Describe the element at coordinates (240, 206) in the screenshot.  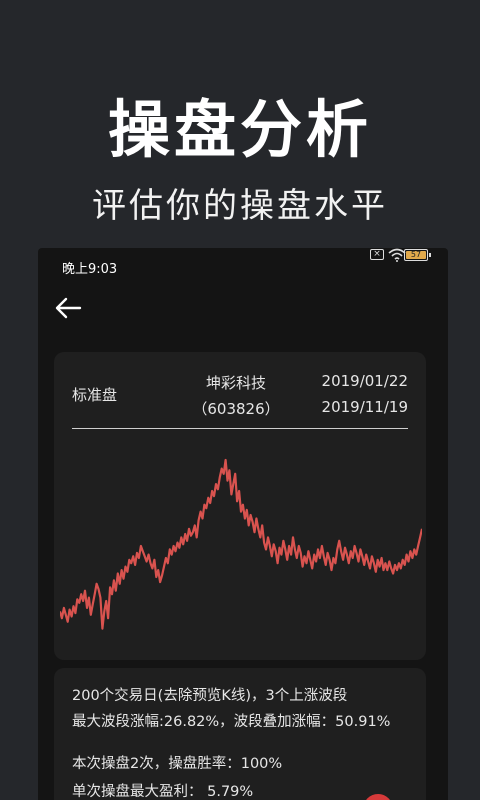
I see `promo-subtitle: 评估你的操盘水平` at that location.